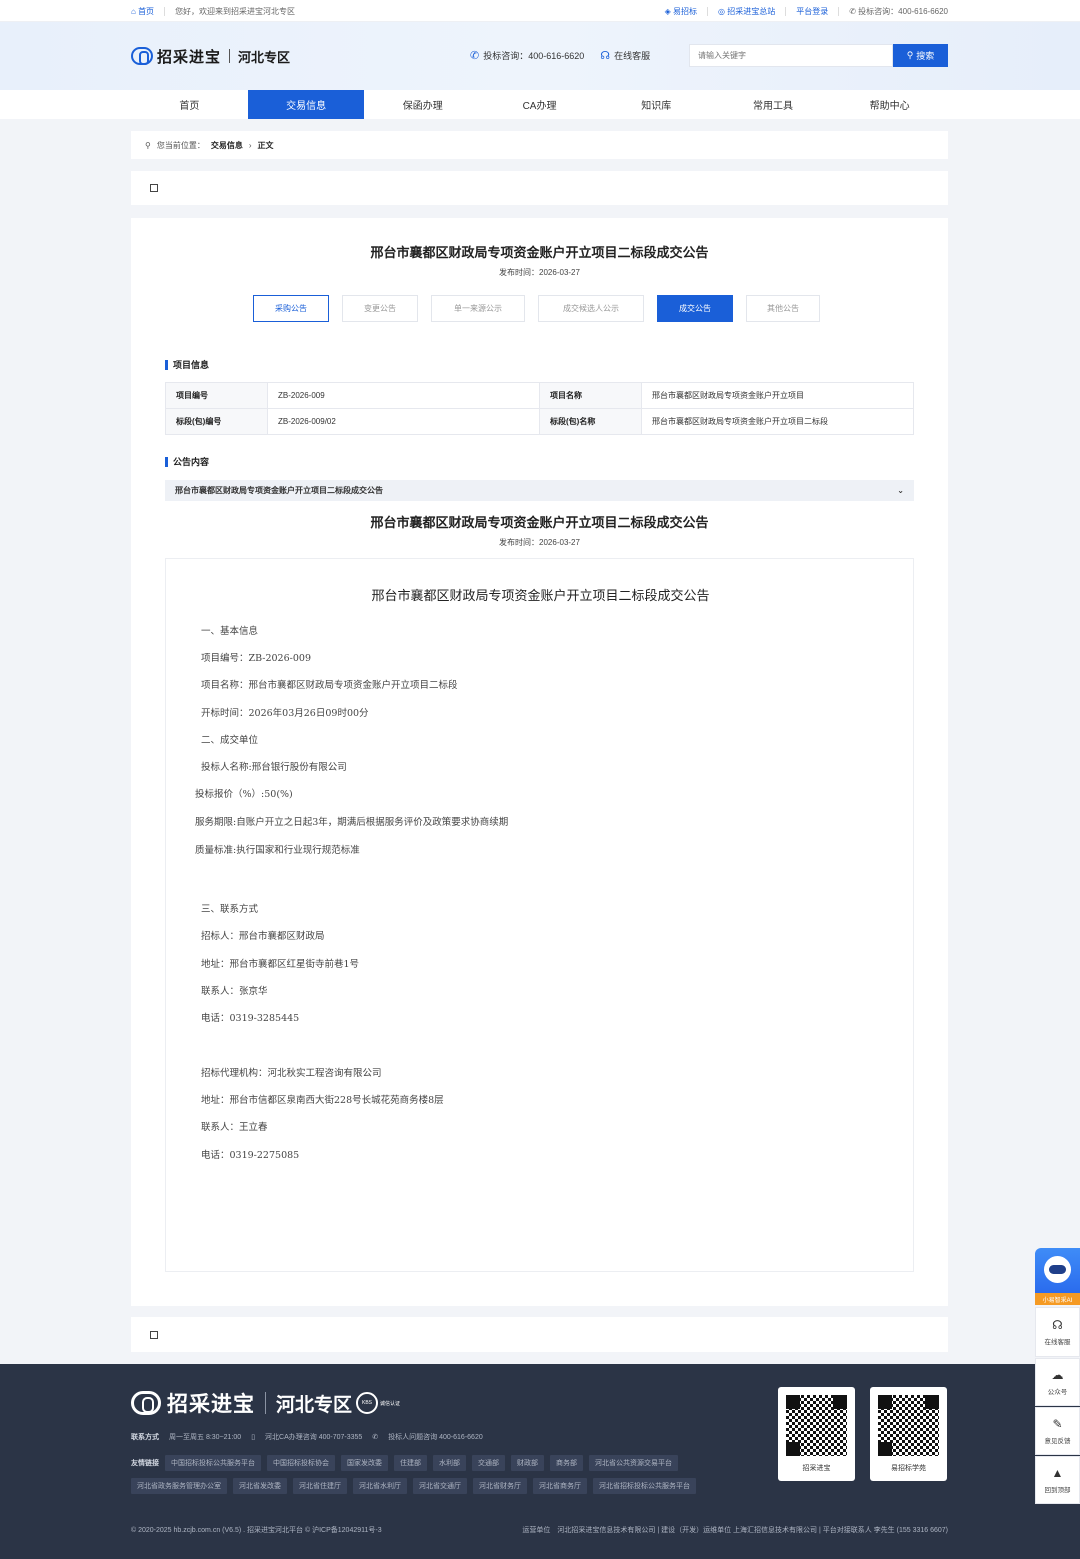 The height and width of the screenshot is (1559, 1080). Describe the element at coordinates (260, 1486) in the screenshot. I see `friend-link: 河北省发改委` at that location.